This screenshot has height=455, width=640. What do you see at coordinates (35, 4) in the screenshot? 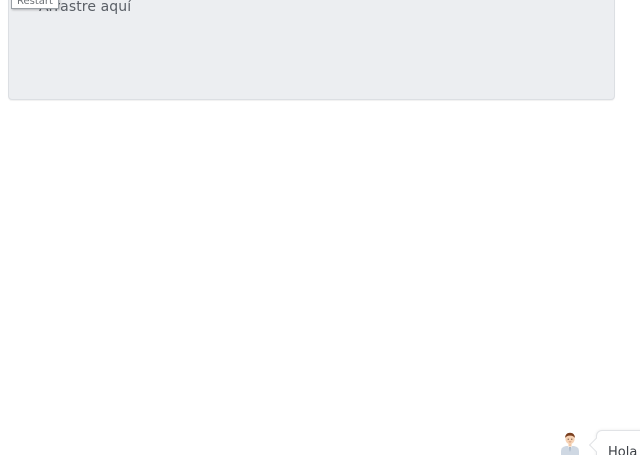
I see `restart-button: Restart` at bounding box center [35, 4].